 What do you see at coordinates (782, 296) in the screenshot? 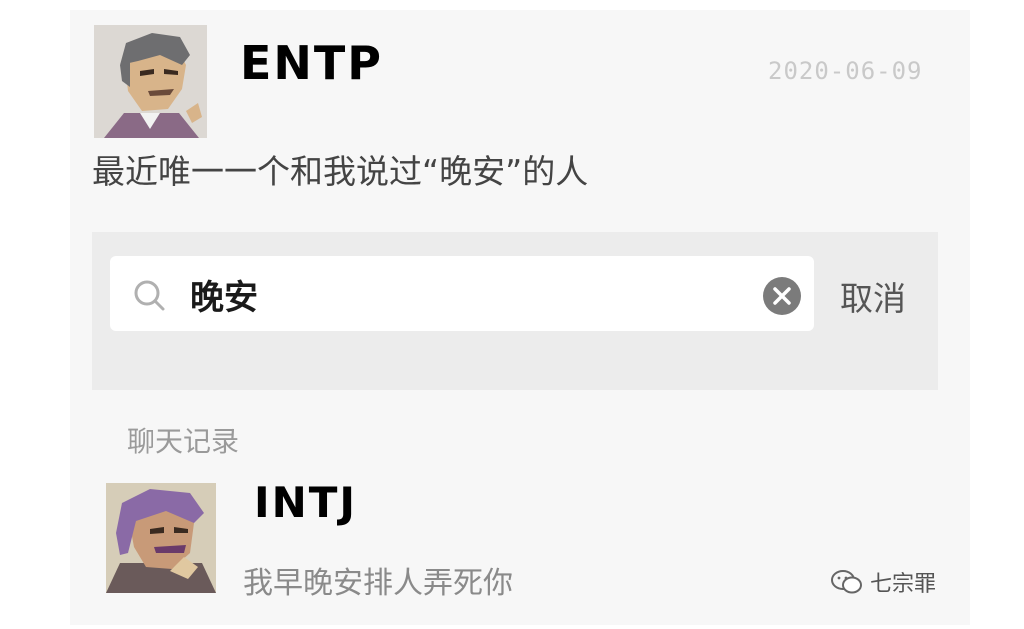
I see `clear-icon` at bounding box center [782, 296].